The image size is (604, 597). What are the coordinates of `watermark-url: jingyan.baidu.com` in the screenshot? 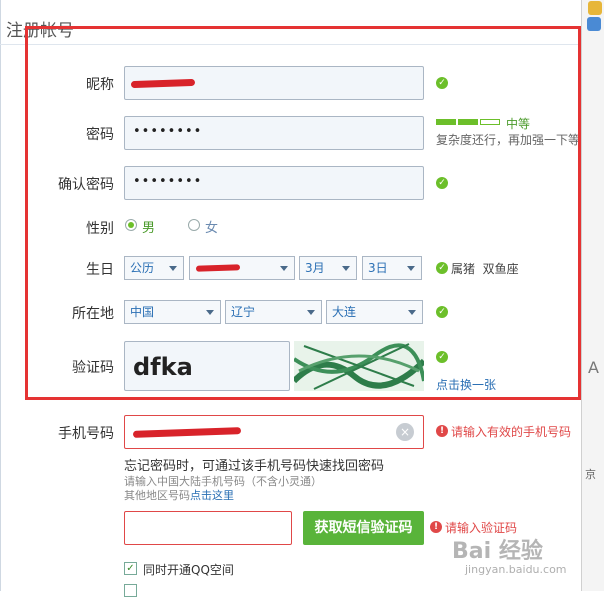 It's located at (516, 569).